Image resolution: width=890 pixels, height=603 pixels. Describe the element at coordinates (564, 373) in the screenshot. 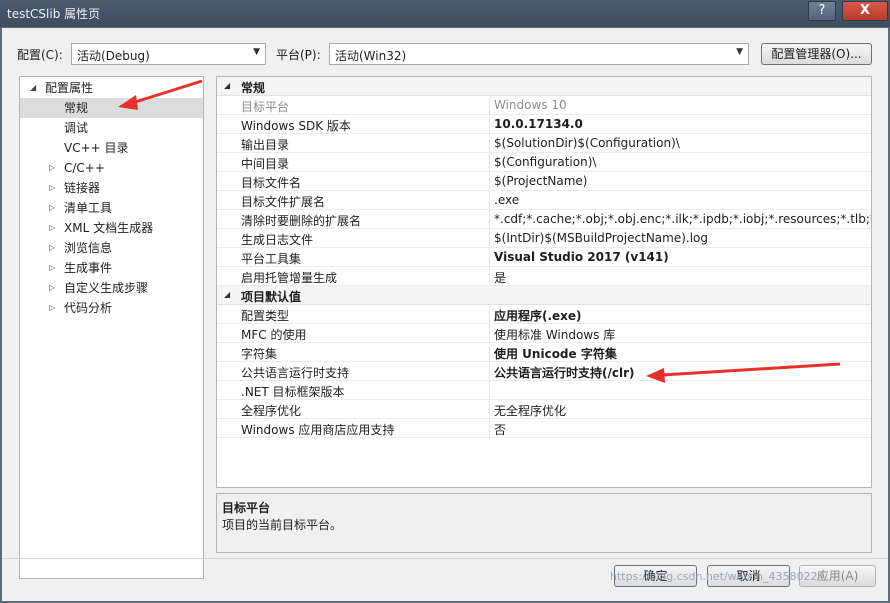

I see `property-value: 公共语言运行时支持(/clr)` at that location.